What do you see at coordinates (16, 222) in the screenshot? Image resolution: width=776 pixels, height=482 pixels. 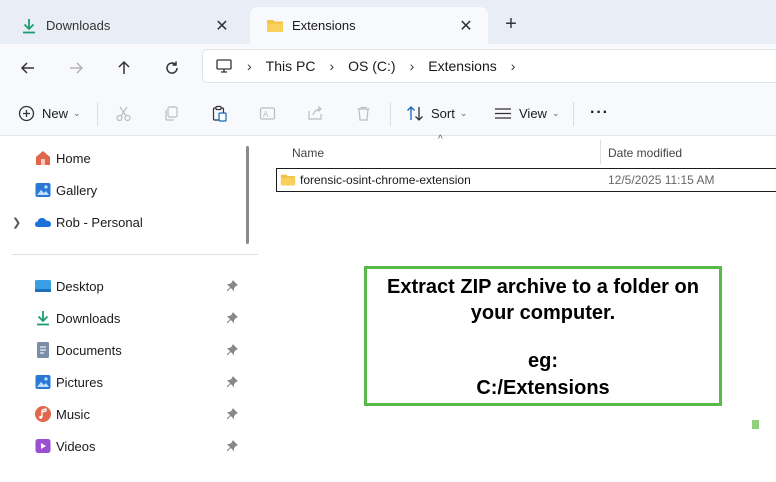 I see `chevron-right-icon: ❯` at bounding box center [16, 222].